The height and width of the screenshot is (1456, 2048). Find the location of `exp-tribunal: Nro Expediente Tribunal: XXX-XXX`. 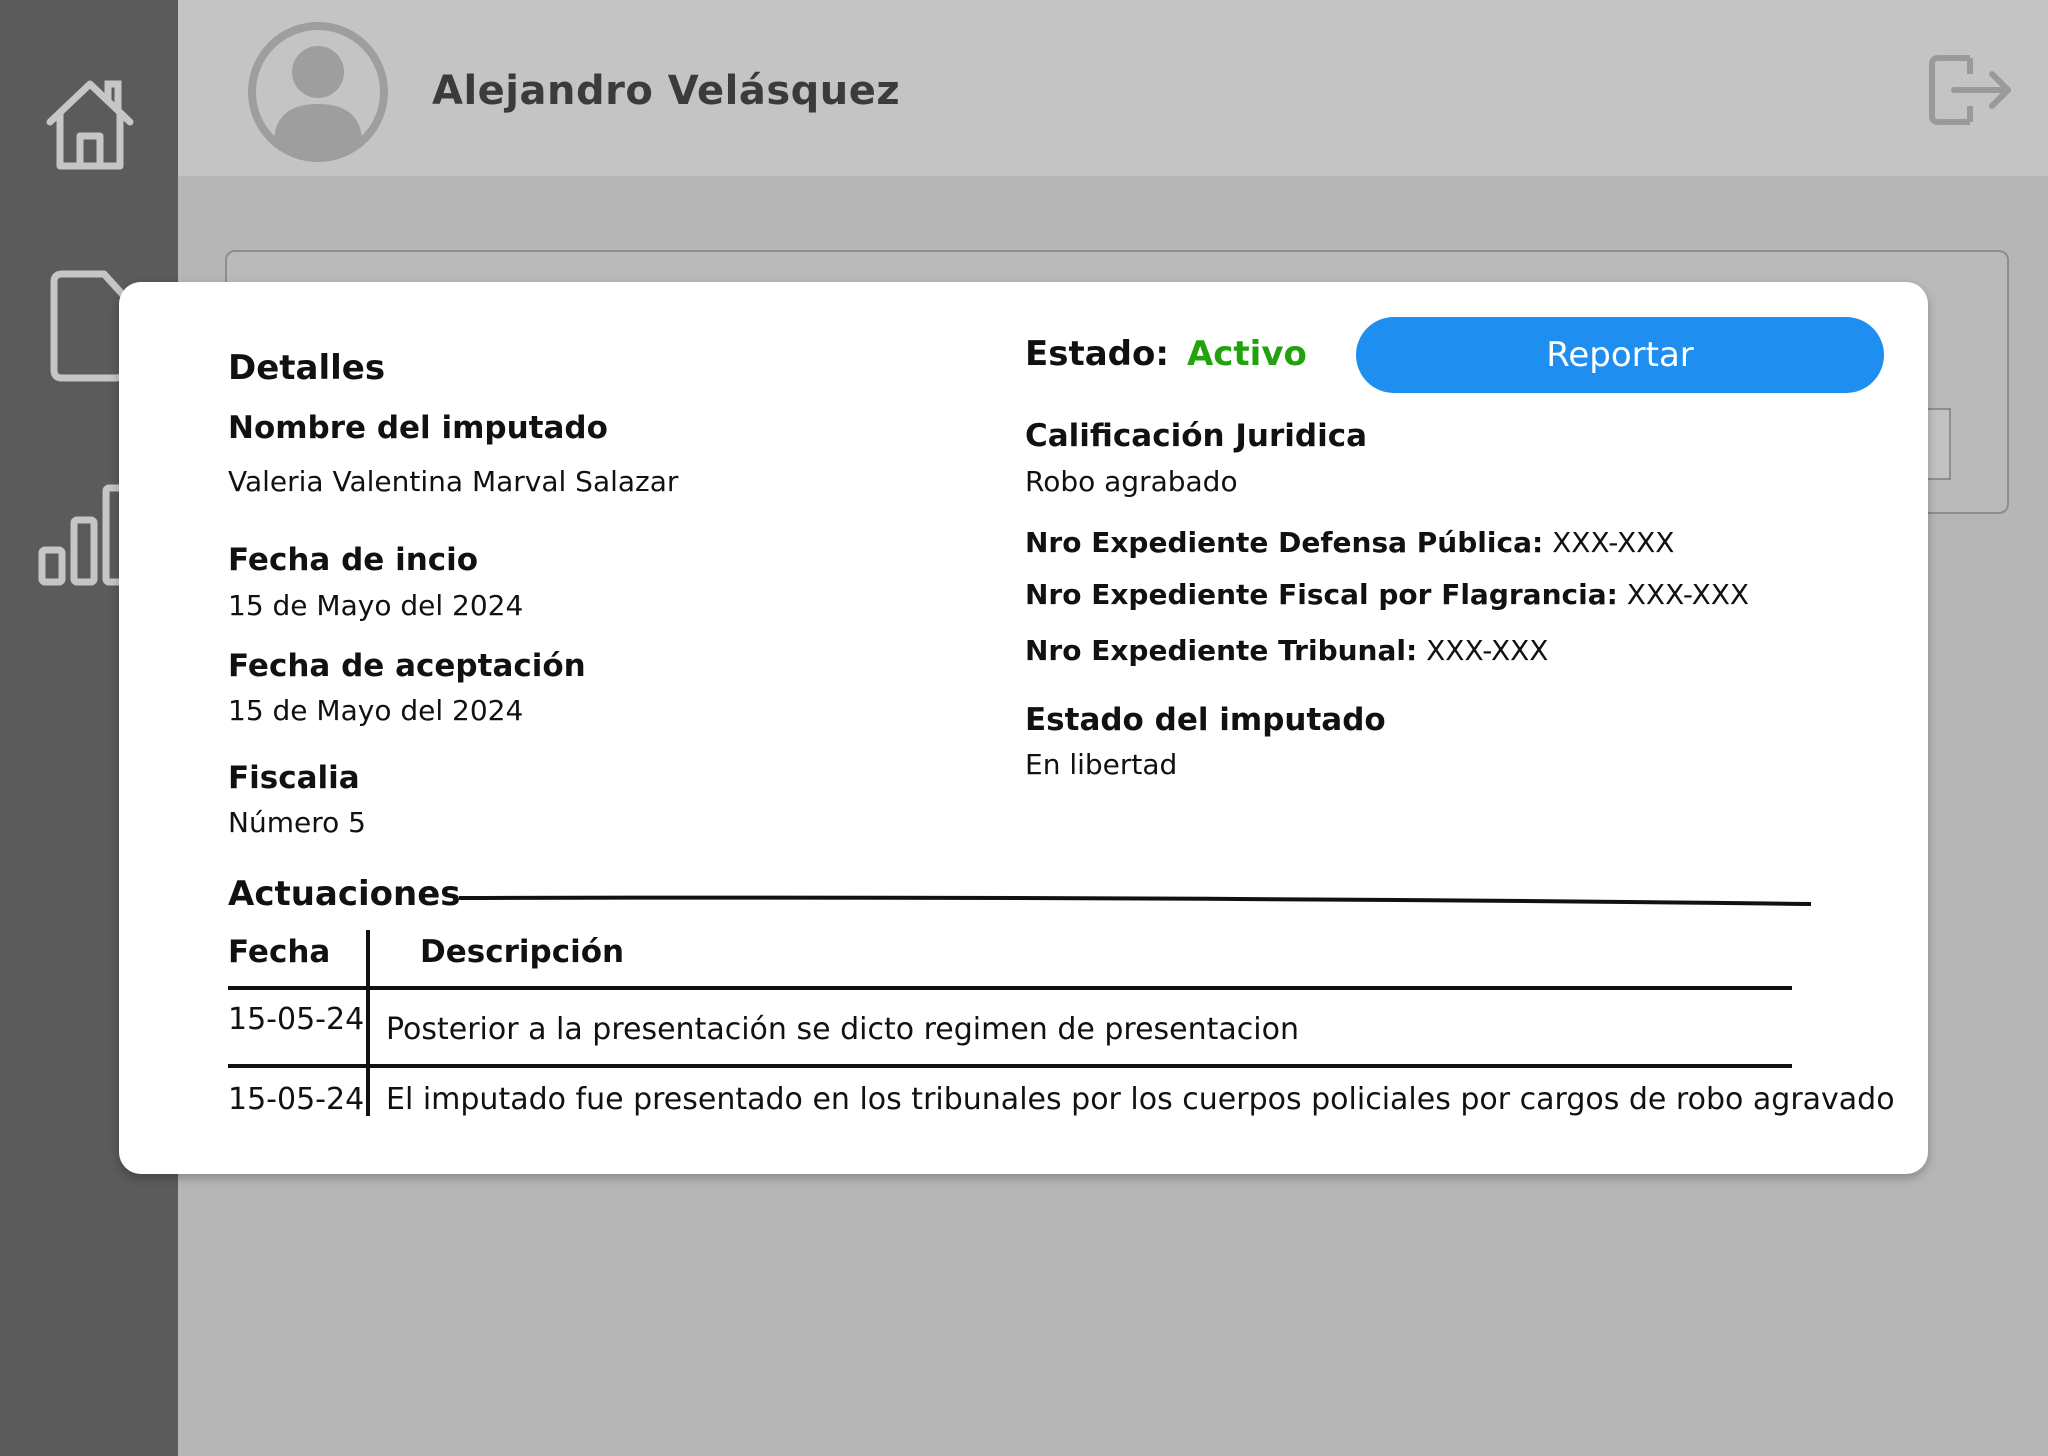

exp-tribunal: Nro Expediente Tribunal: XXX-XXX is located at coordinates (1286, 650).